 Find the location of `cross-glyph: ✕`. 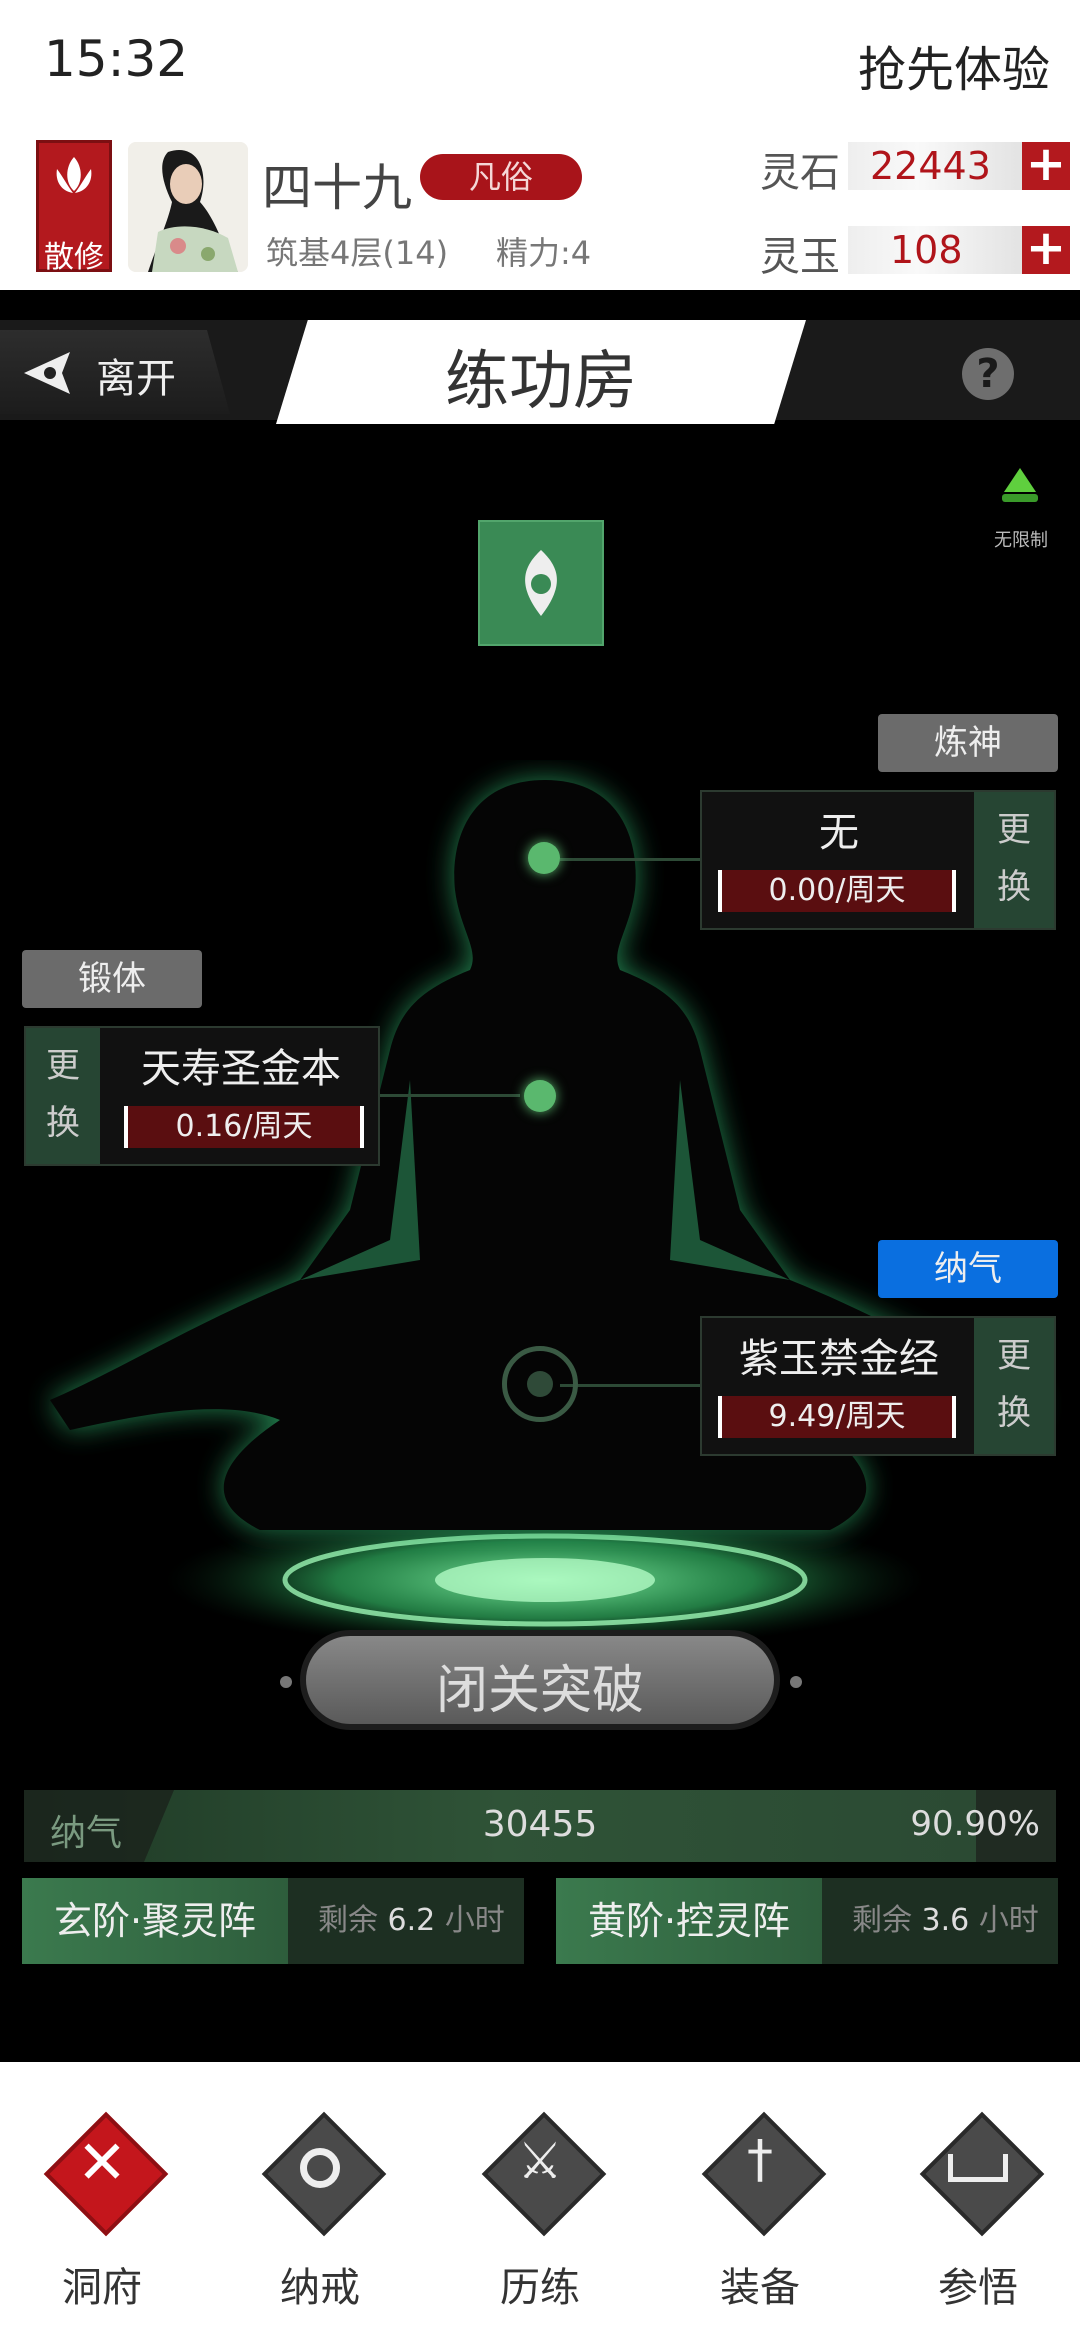

cross-glyph: ✕ is located at coordinates (102, 2163).